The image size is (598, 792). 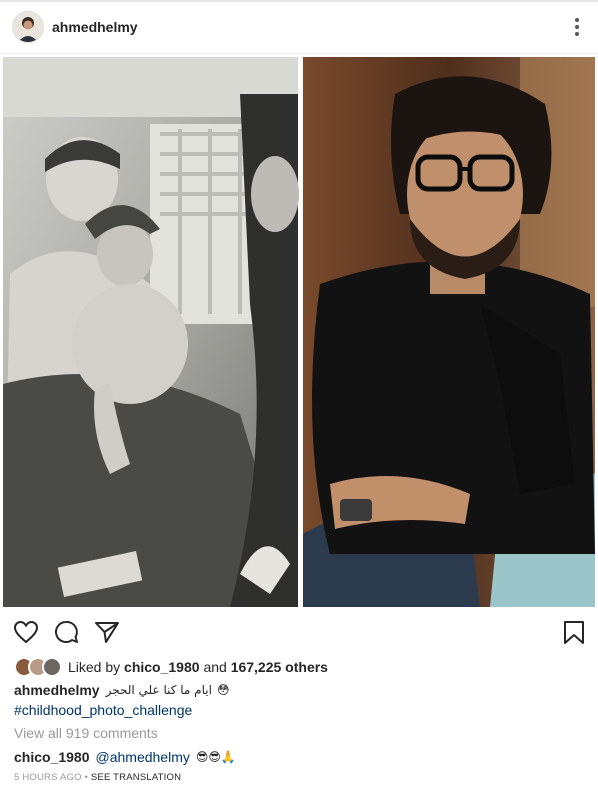 I want to click on post-username: ahmedhelmy, so click(x=95, y=27).